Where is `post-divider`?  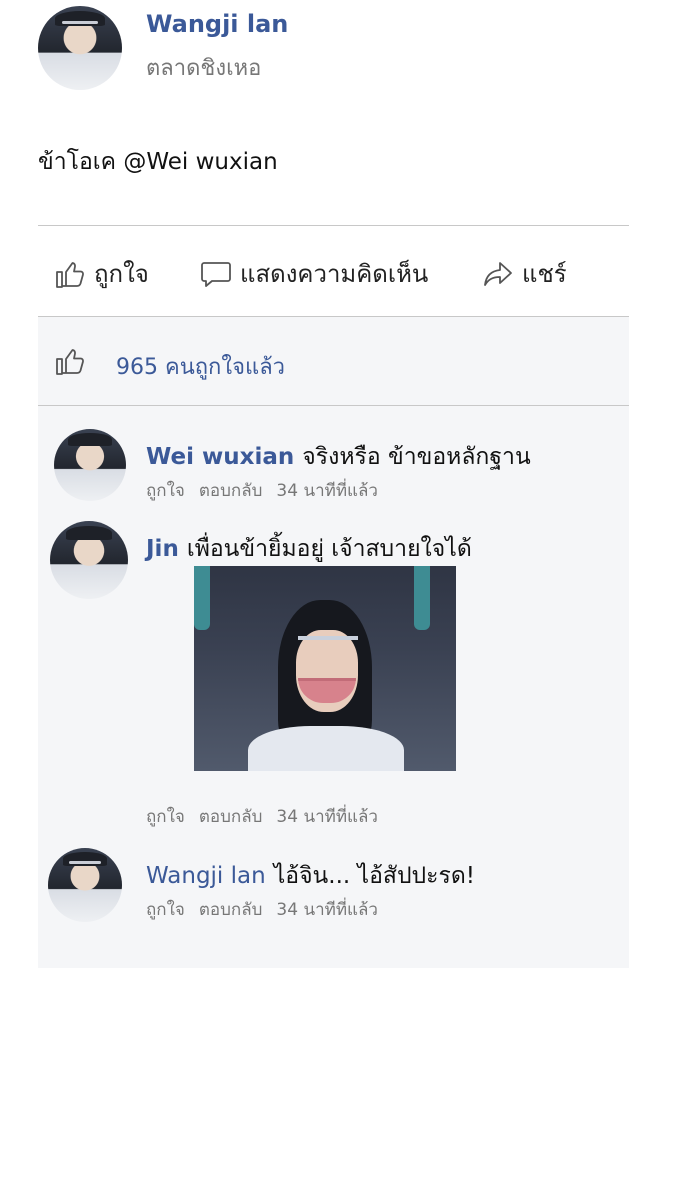 post-divider is located at coordinates (333, 225).